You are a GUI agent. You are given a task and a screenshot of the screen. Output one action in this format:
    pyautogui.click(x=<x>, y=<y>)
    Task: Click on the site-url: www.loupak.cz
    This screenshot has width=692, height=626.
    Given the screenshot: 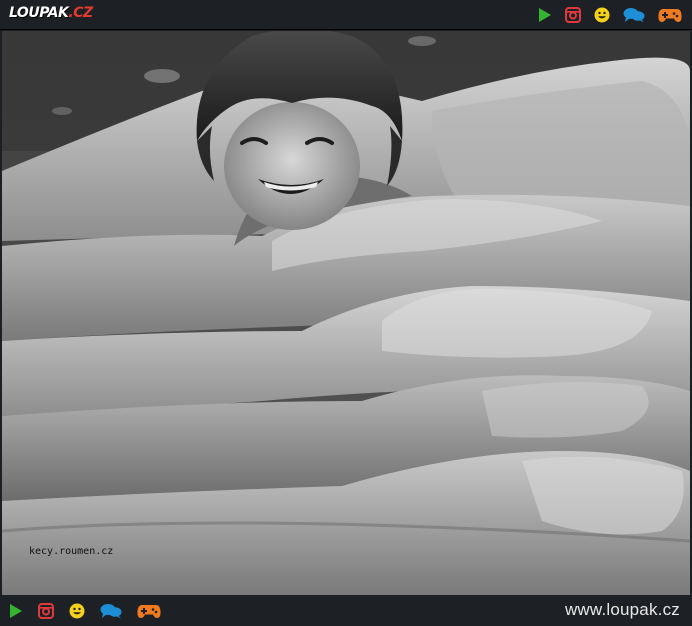 What is the action you would take?
    pyautogui.click(x=622, y=610)
    